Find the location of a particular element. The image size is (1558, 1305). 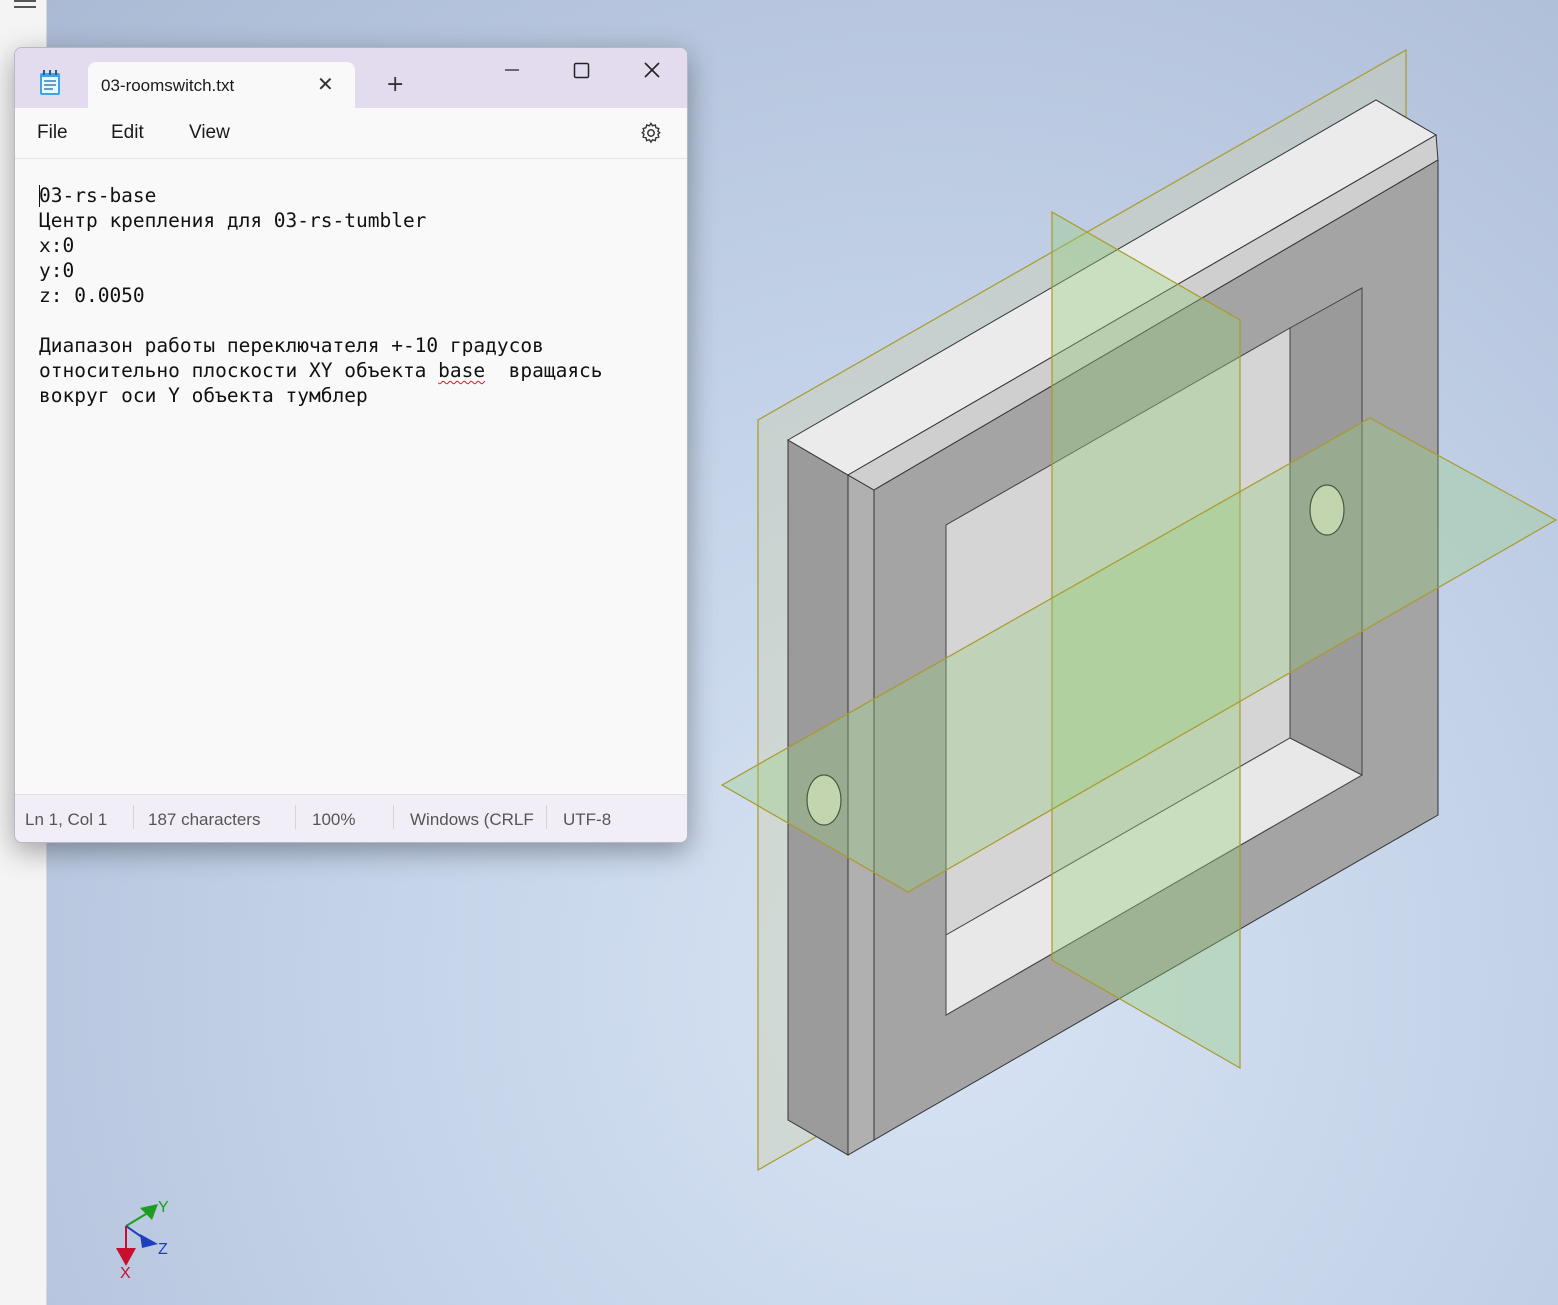

title-bar: 03-roomswitch.txt ✕ + is located at coordinates (351, 78).